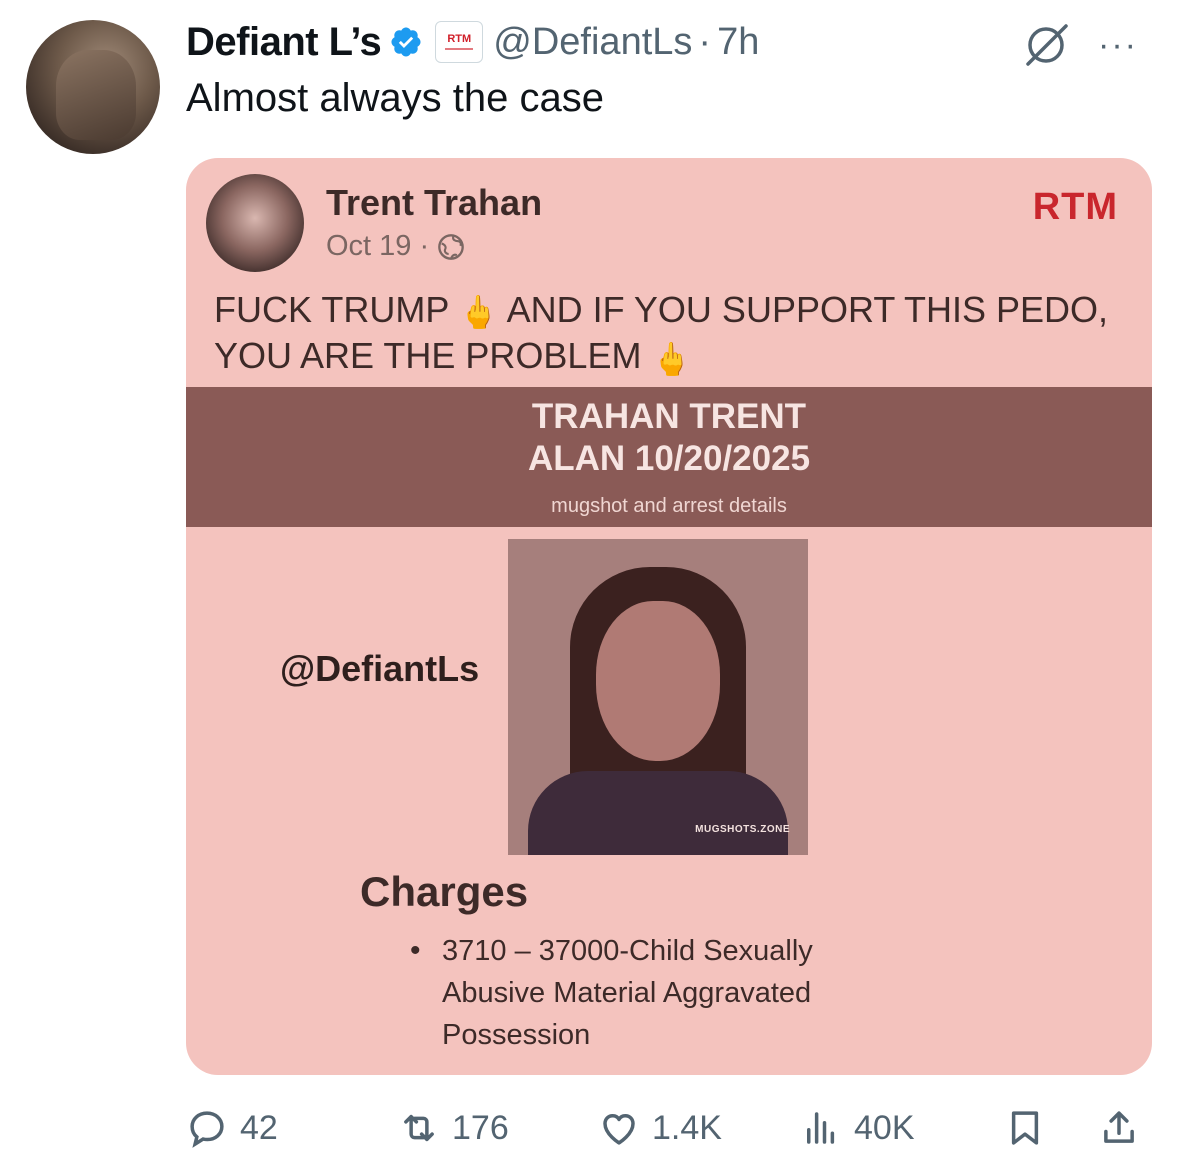 The width and height of the screenshot is (1179, 1174). I want to click on repost-button: 176, so click(453, 1128).